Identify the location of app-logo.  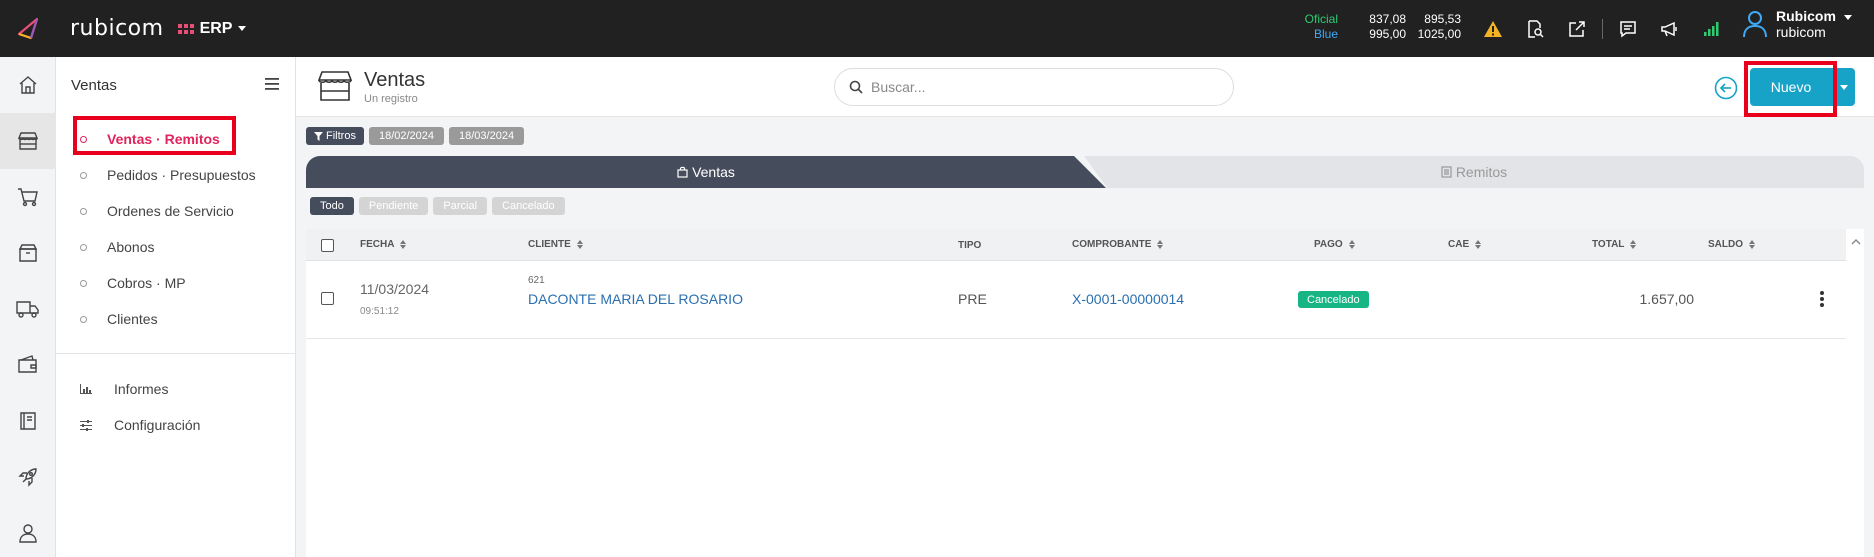
(28, 28).